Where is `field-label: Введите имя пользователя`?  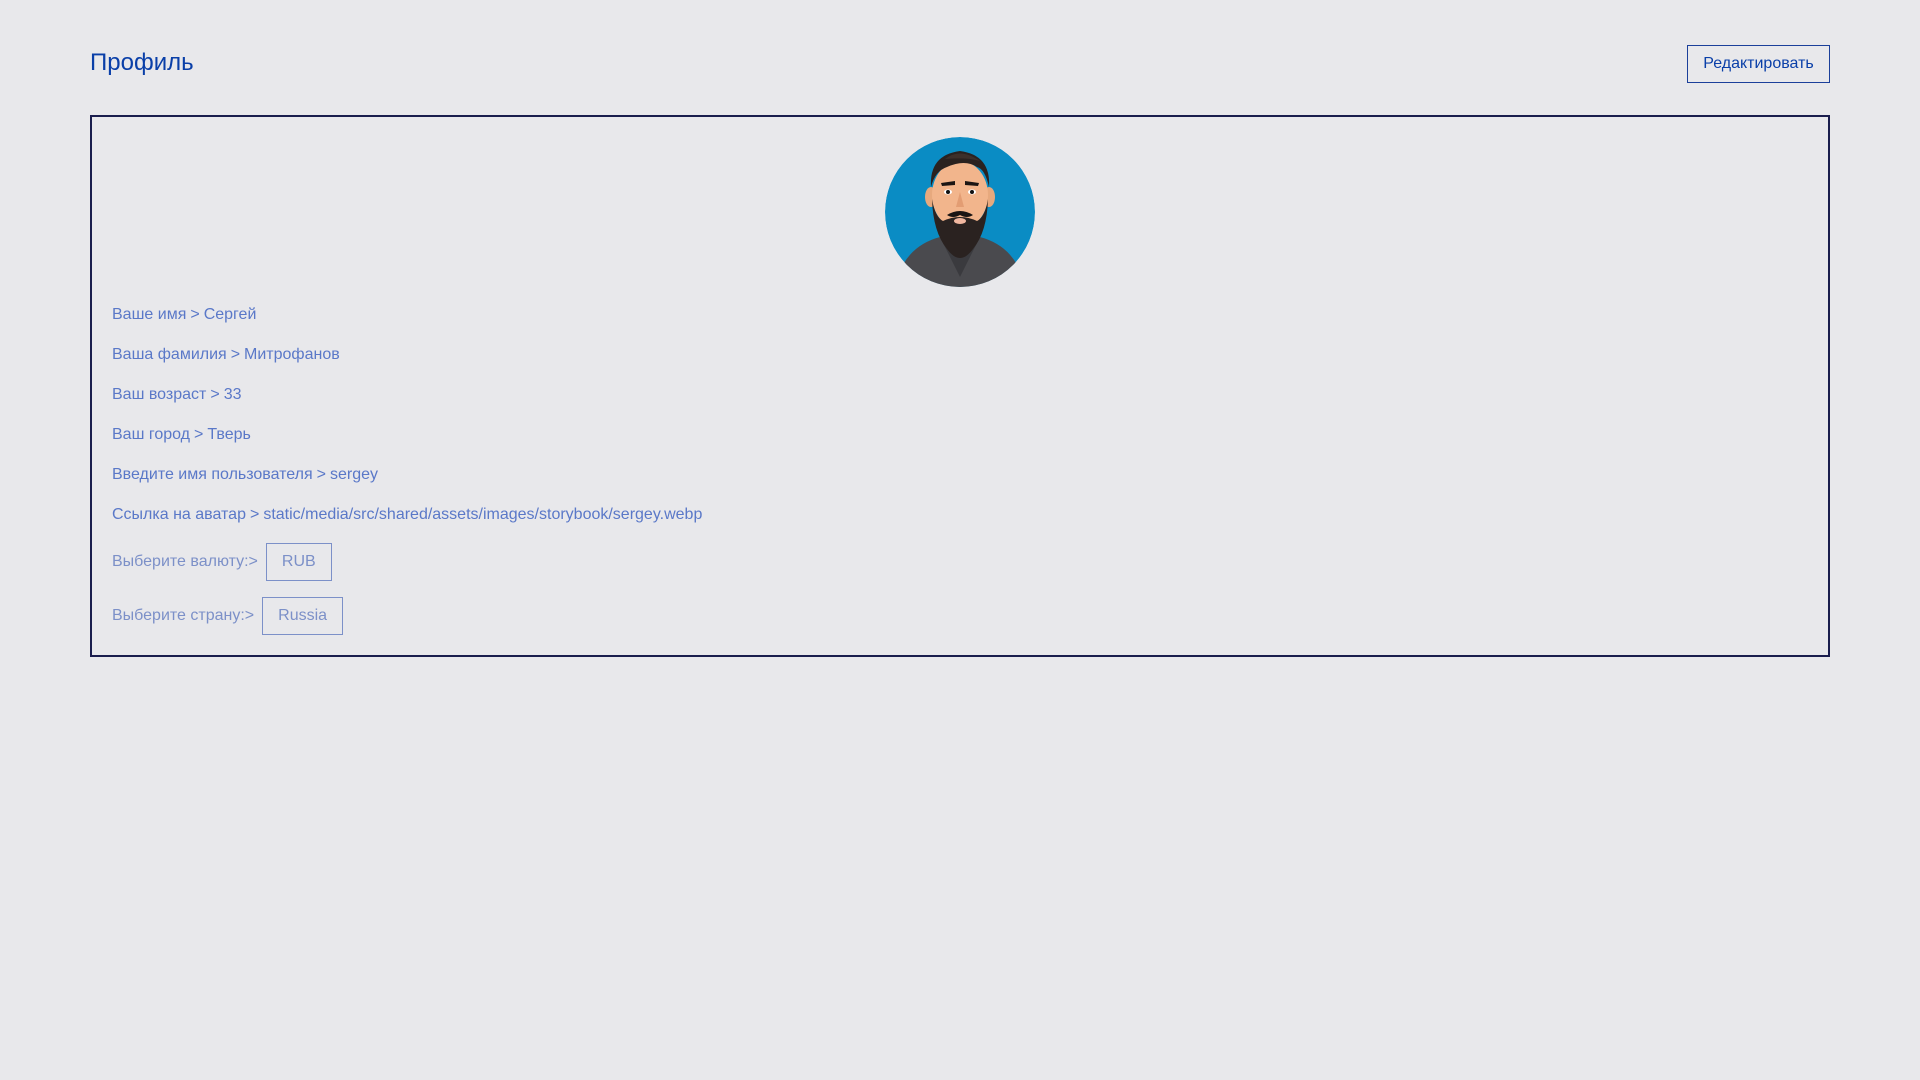 field-label: Введите имя пользователя is located at coordinates (212, 474).